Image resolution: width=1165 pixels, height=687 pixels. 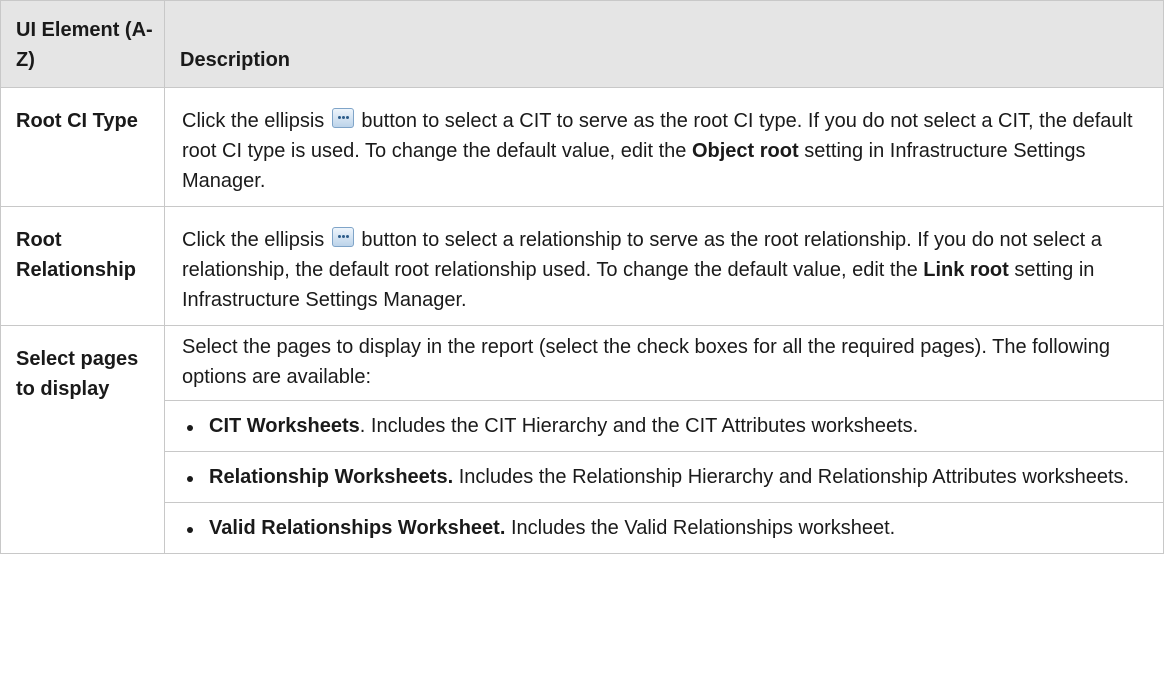 I want to click on header-ui-element: UI Element (A-Z), so click(x=82, y=44).